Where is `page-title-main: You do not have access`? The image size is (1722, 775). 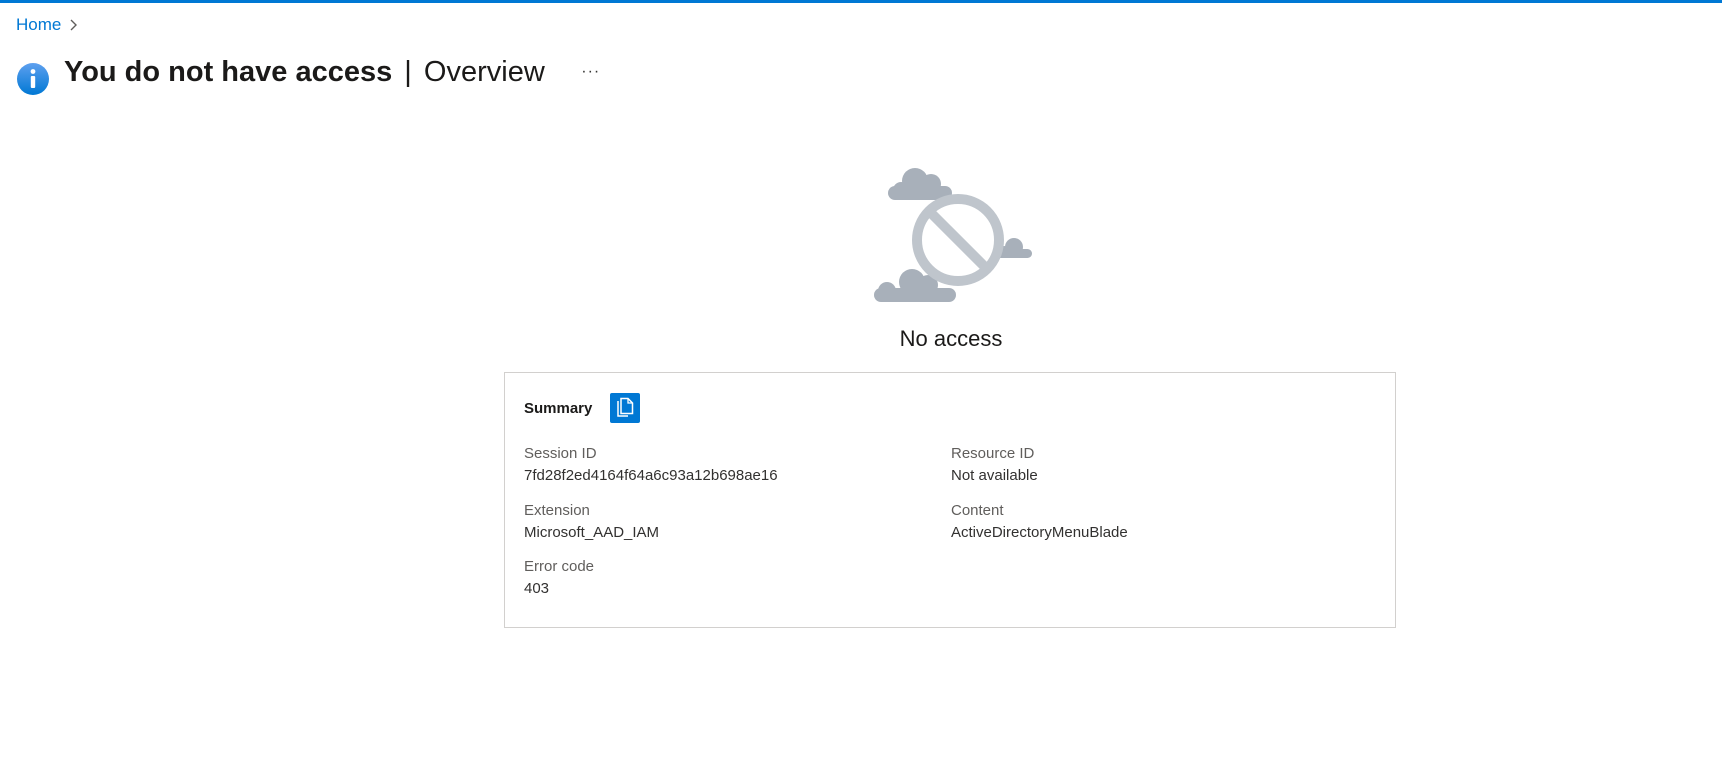
page-title-main: You do not have access is located at coordinates (228, 72).